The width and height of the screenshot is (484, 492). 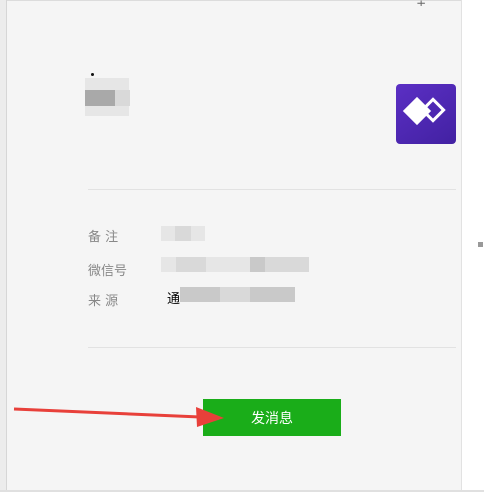 I want to click on arrow-head, so click(x=210, y=417).